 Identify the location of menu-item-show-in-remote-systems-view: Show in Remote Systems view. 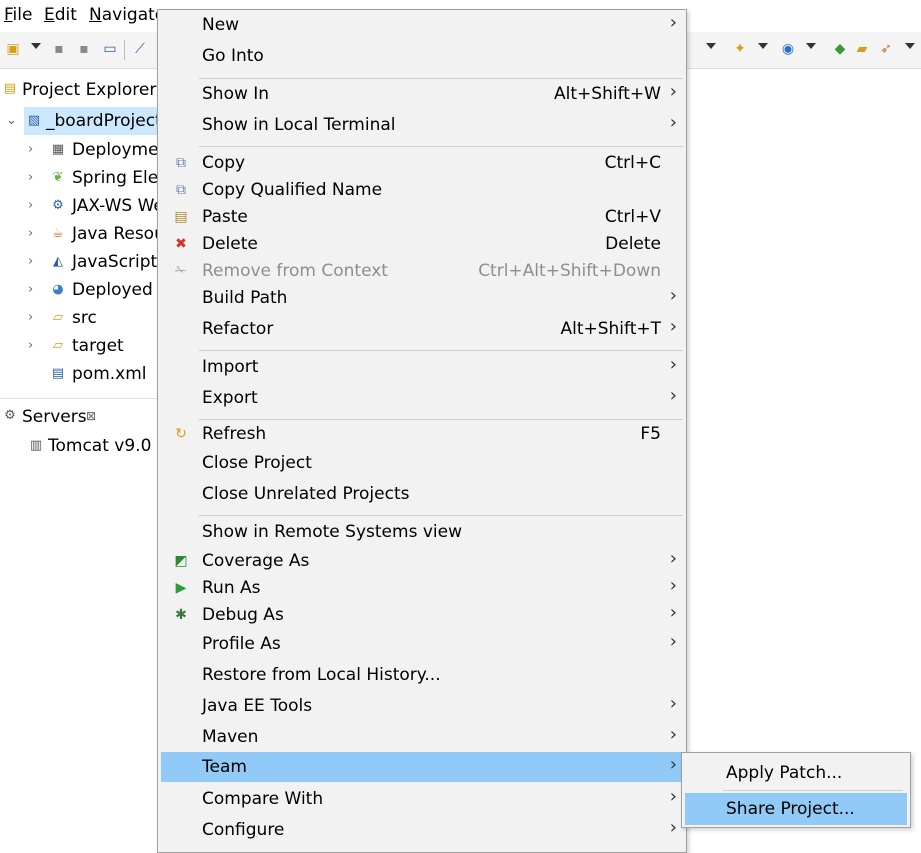
(423, 532).